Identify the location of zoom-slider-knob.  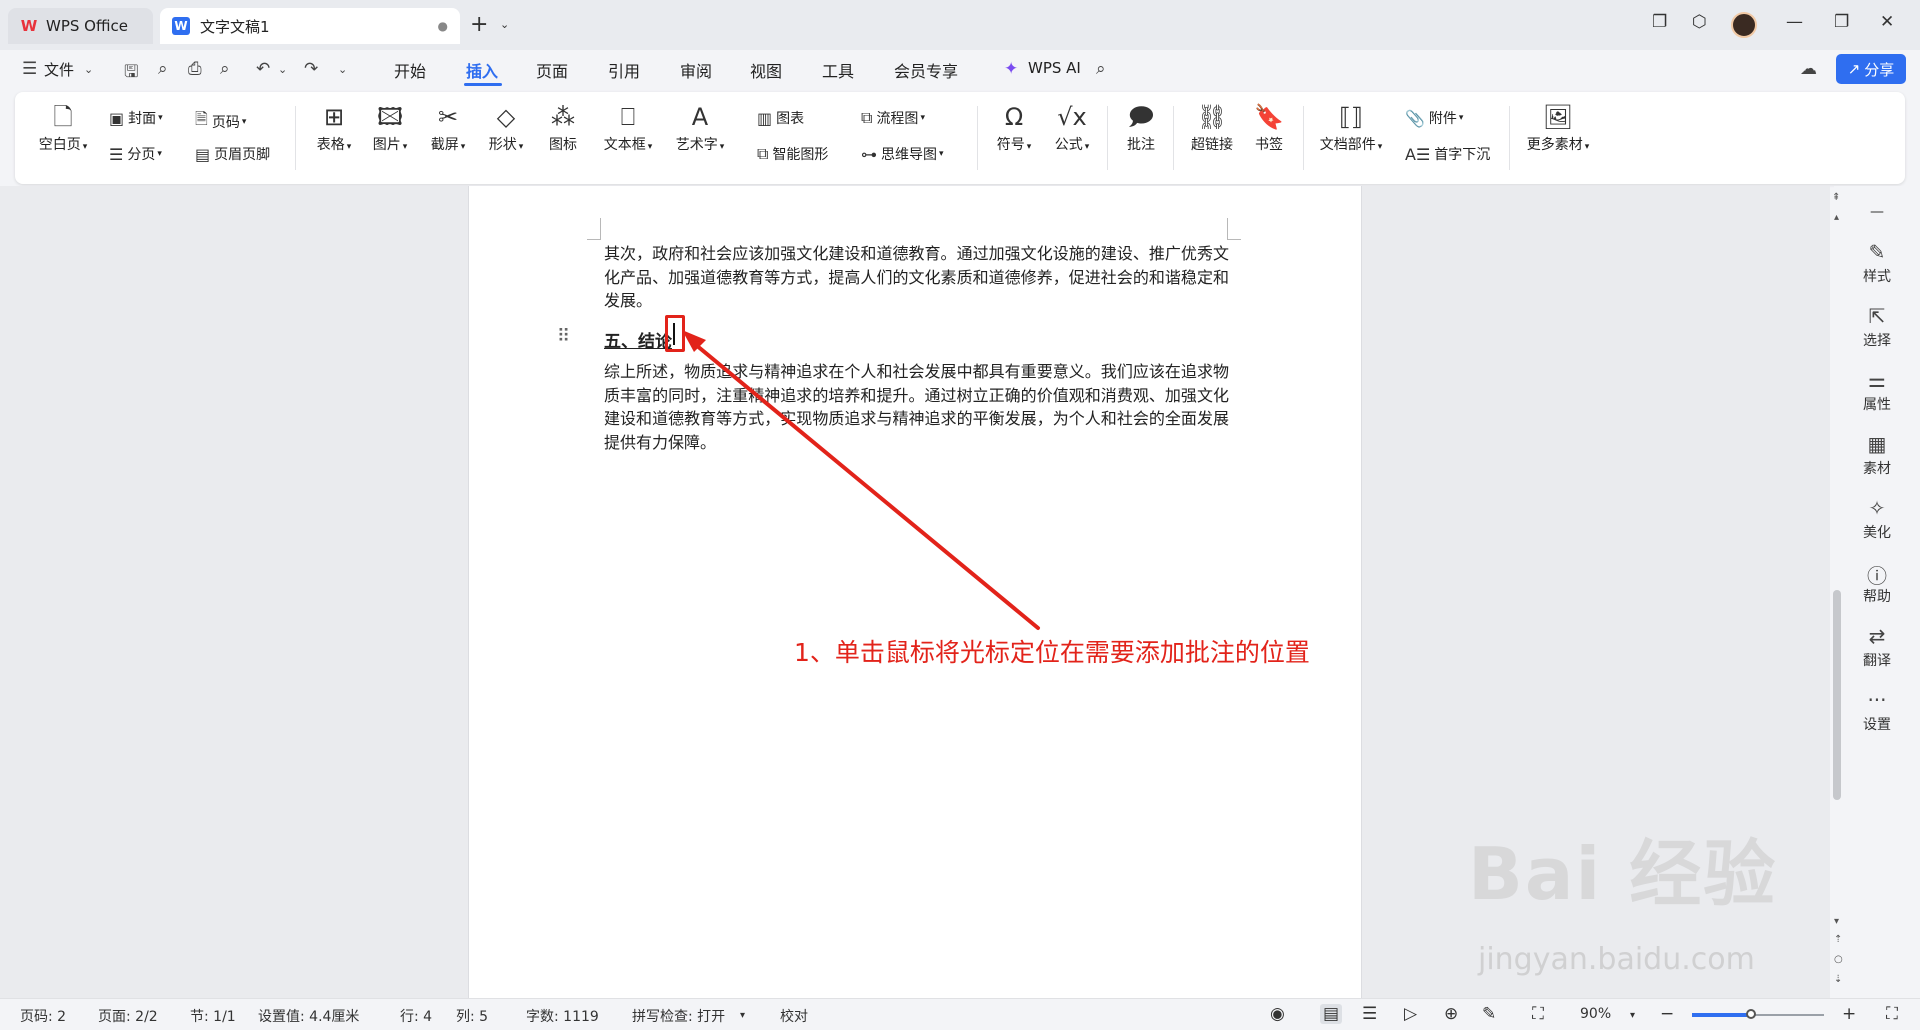
(1751, 1014).